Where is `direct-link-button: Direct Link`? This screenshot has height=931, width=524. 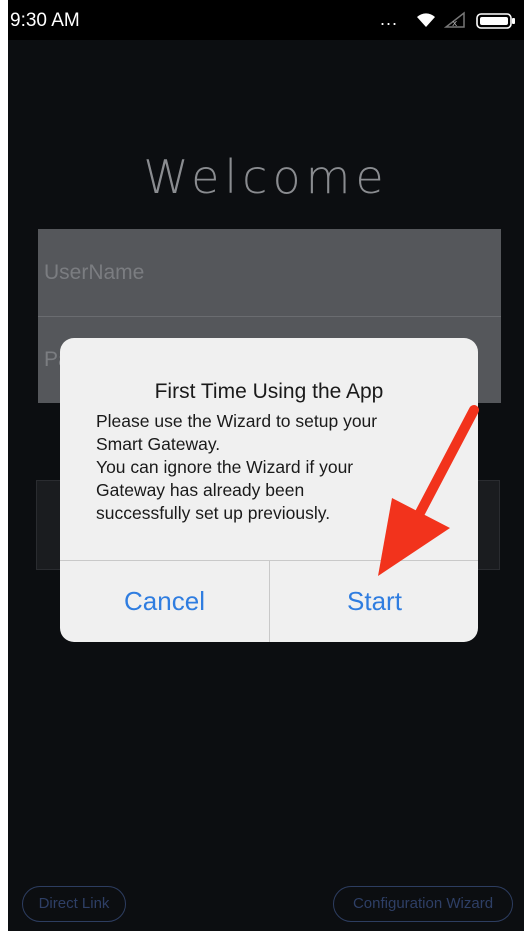
direct-link-button: Direct Link is located at coordinates (74, 904).